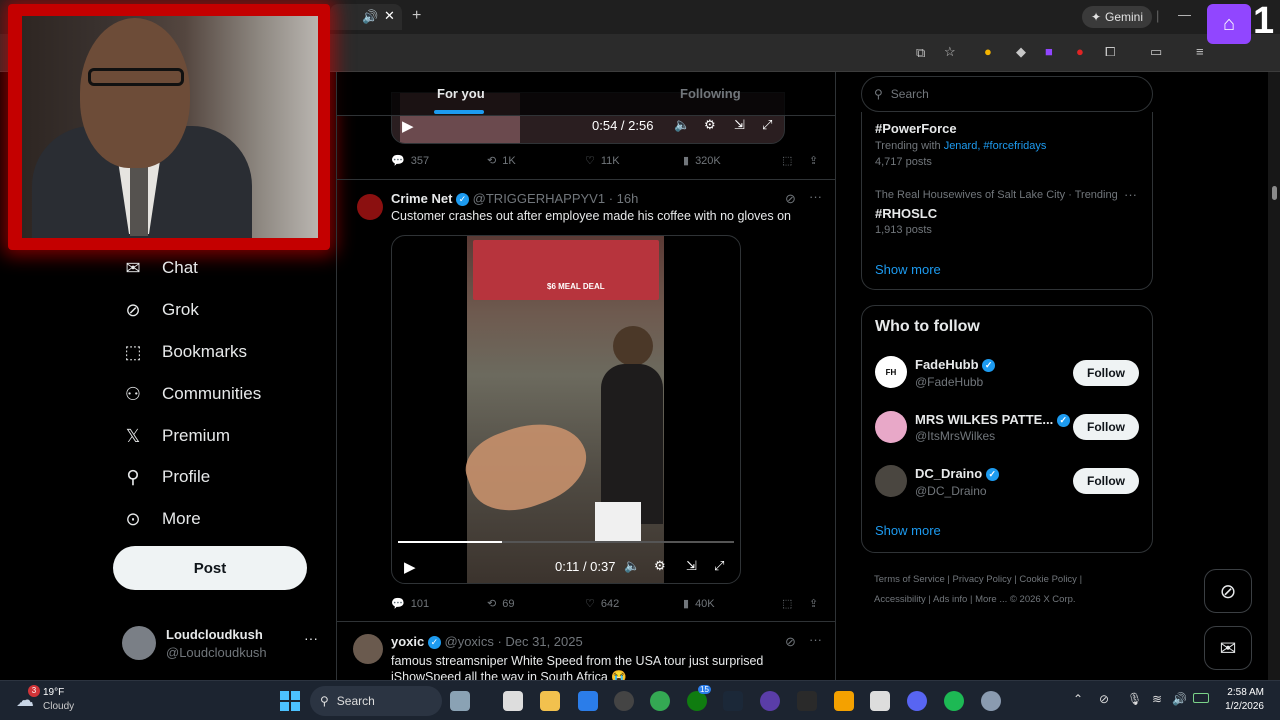 The width and height of the screenshot is (1280, 720). Describe the element at coordinates (988, 51) in the screenshot. I see `extension-color-icon: ●` at that location.